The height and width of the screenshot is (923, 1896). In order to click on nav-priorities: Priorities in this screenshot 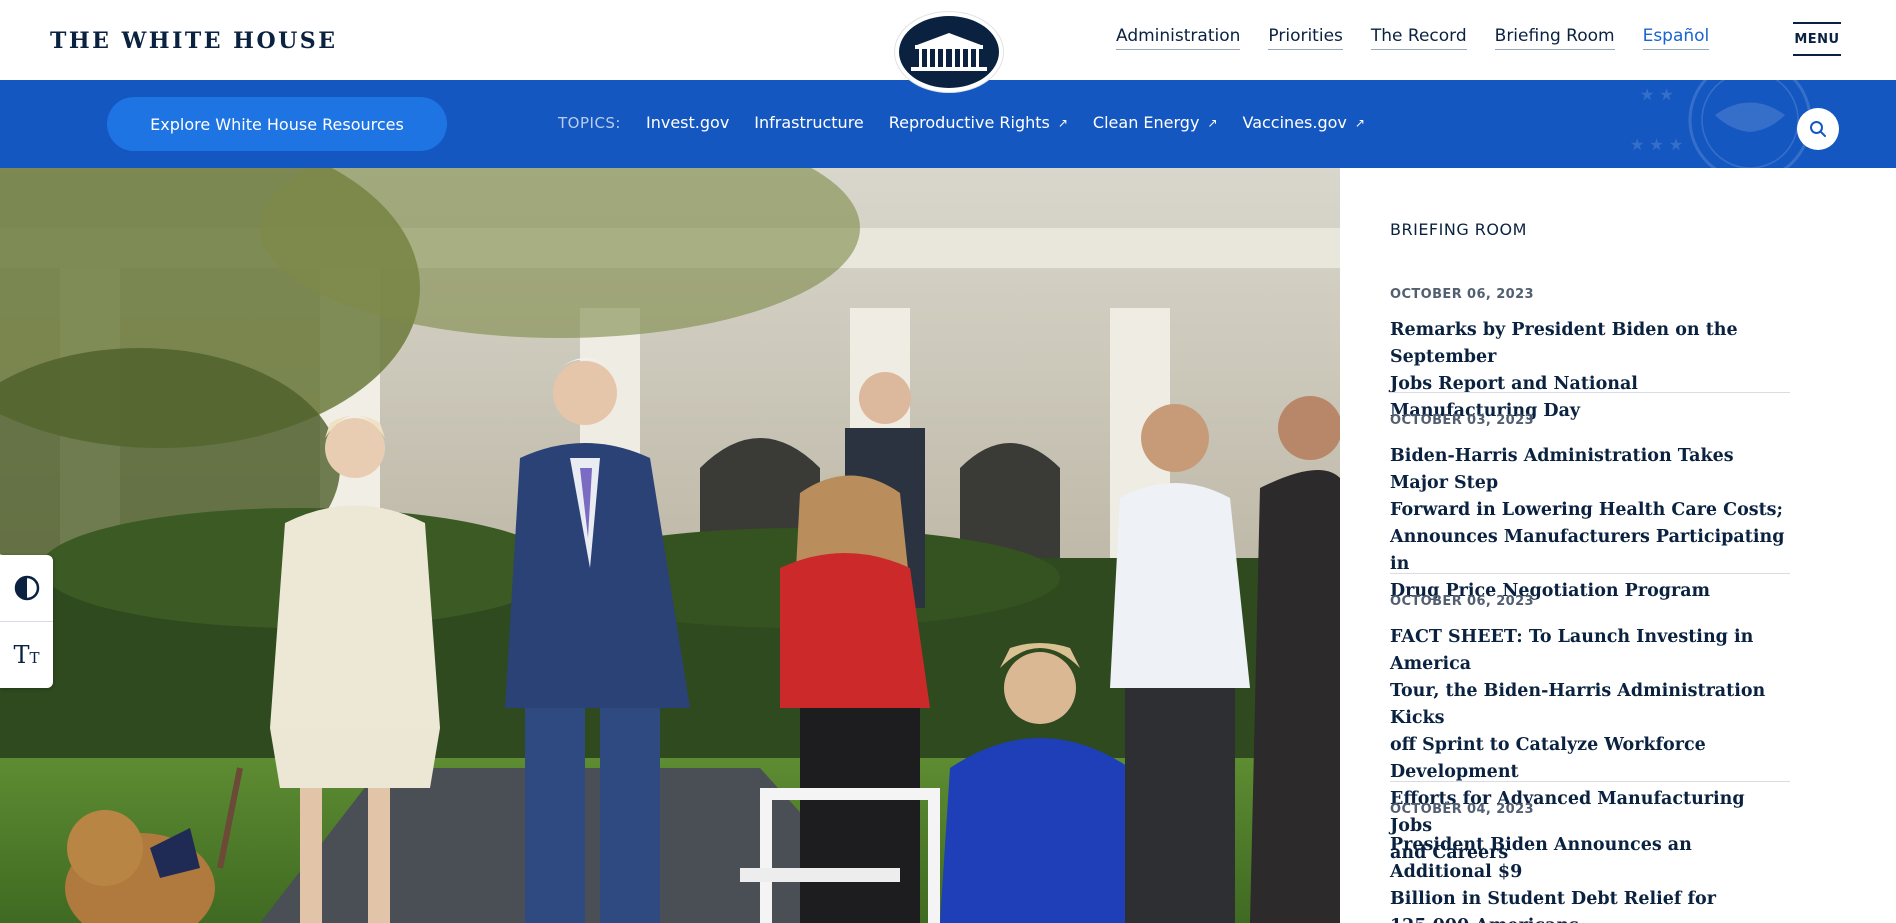, I will do `click(1305, 38)`.